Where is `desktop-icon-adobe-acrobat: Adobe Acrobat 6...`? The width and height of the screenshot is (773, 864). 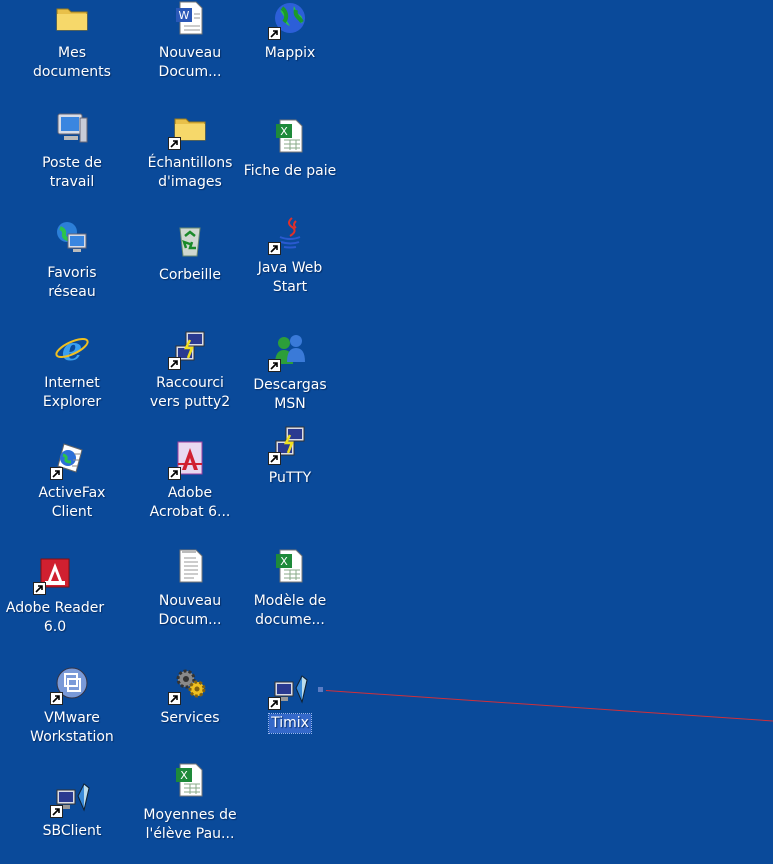
desktop-icon-adobe-acrobat: Adobe Acrobat 6... is located at coordinates (190, 481).